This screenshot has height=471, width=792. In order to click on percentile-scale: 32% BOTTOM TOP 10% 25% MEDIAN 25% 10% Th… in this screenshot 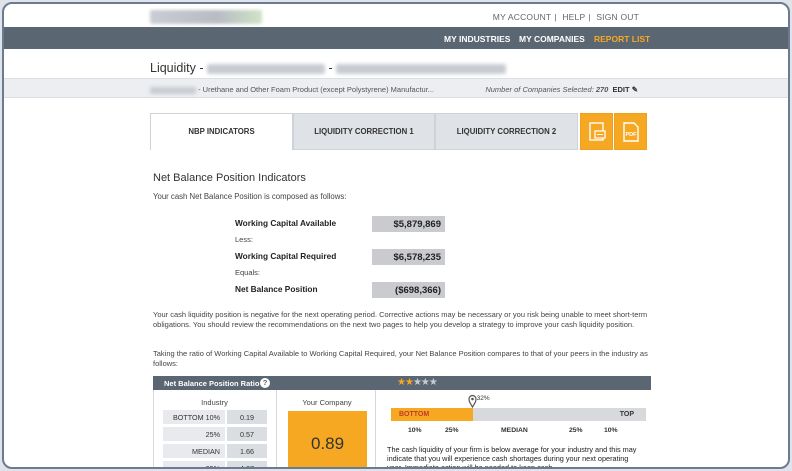, I will do `click(513, 429)`.